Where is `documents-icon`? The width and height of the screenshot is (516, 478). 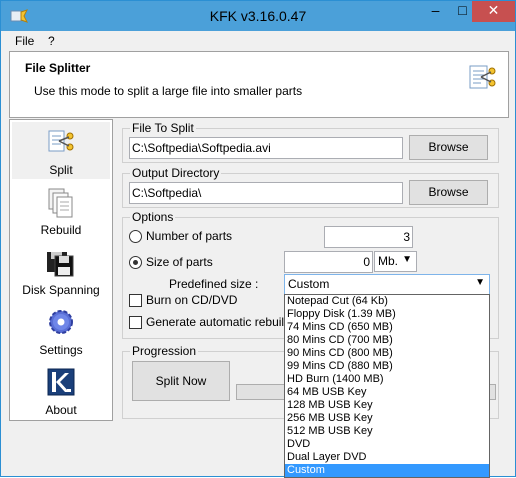 documents-icon is located at coordinates (60, 203).